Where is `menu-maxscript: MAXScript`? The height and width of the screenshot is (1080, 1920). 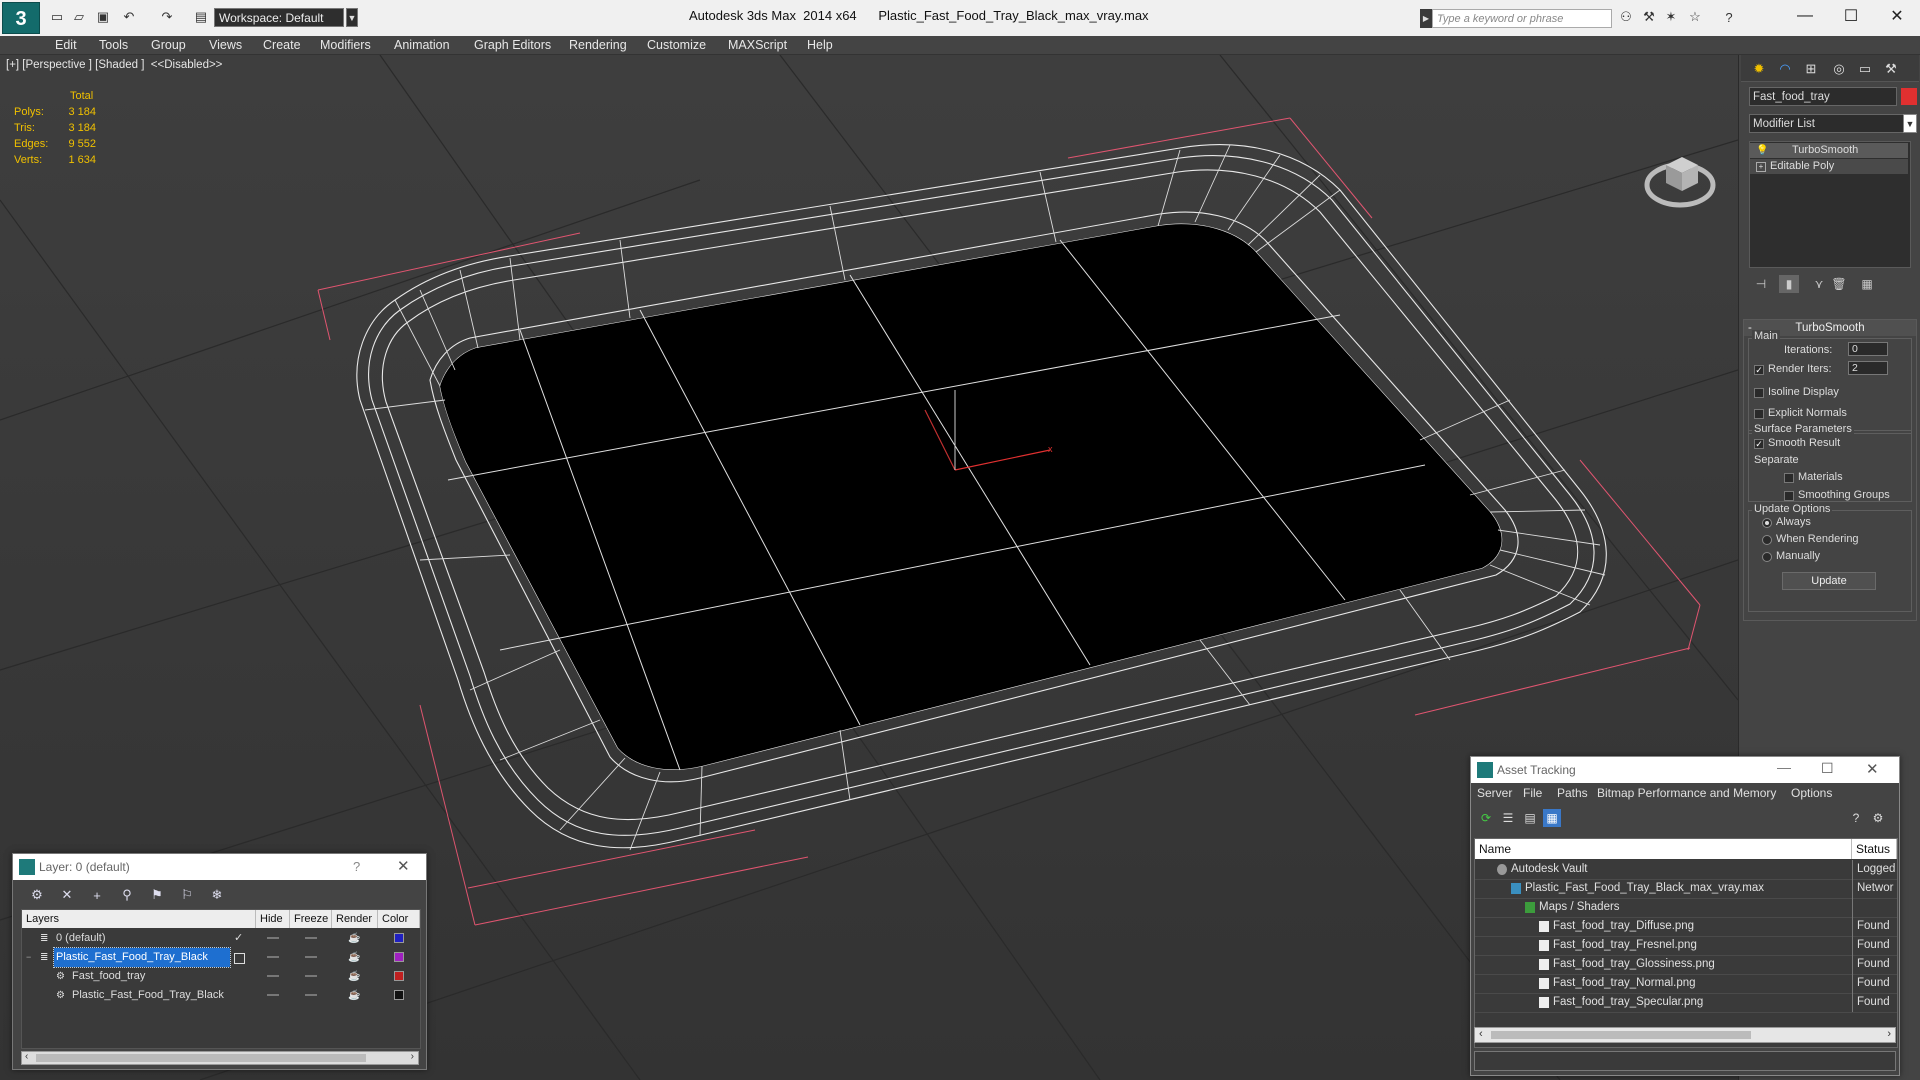
menu-maxscript: MAXScript is located at coordinates (757, 45).